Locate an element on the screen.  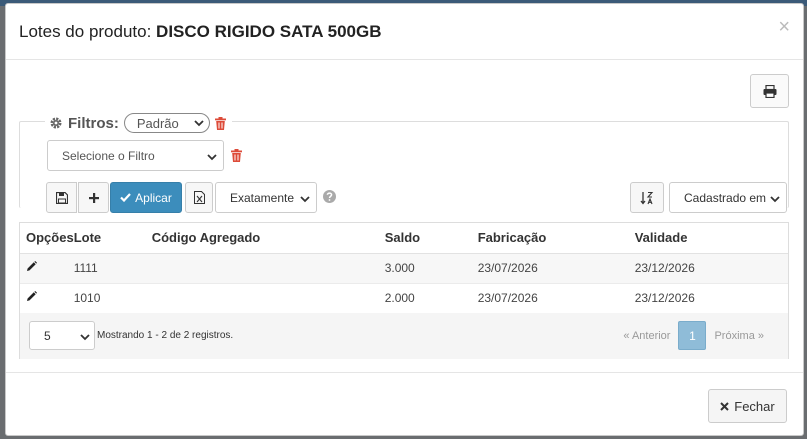
close-modal-button: × is located at coordinates (784, 27).